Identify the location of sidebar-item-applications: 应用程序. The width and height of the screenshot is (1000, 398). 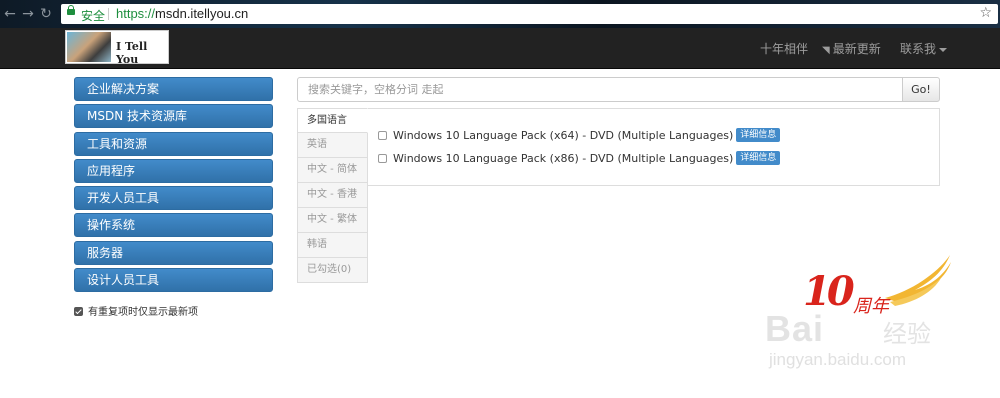
(173, 170).